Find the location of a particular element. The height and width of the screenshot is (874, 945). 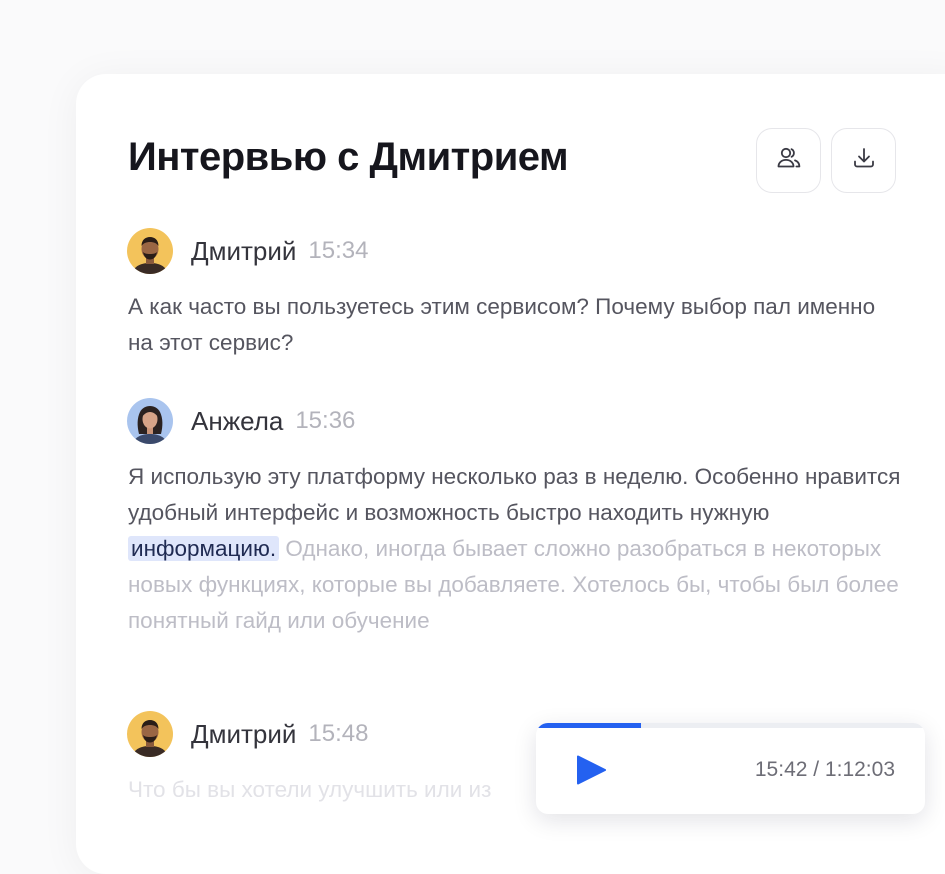

progress-bar is located at coordinates (730, 725).